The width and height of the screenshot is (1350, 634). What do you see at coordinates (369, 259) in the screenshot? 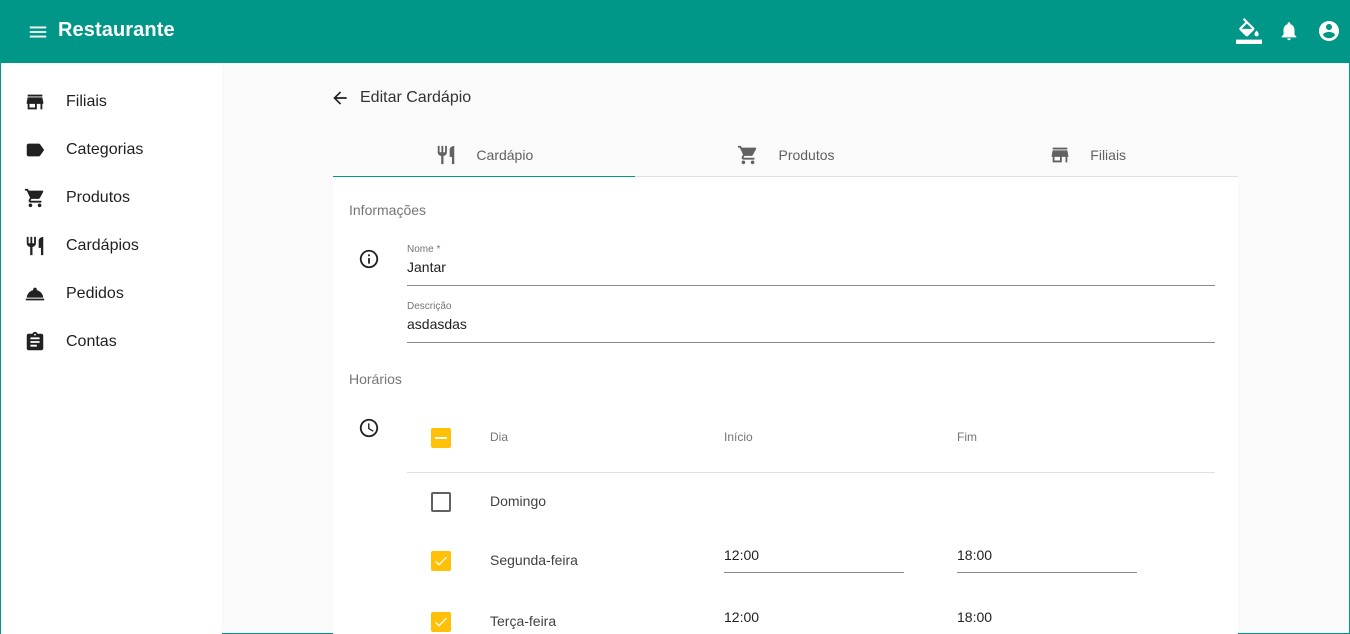
I see `info-icon` at bounding box center [369, 259].